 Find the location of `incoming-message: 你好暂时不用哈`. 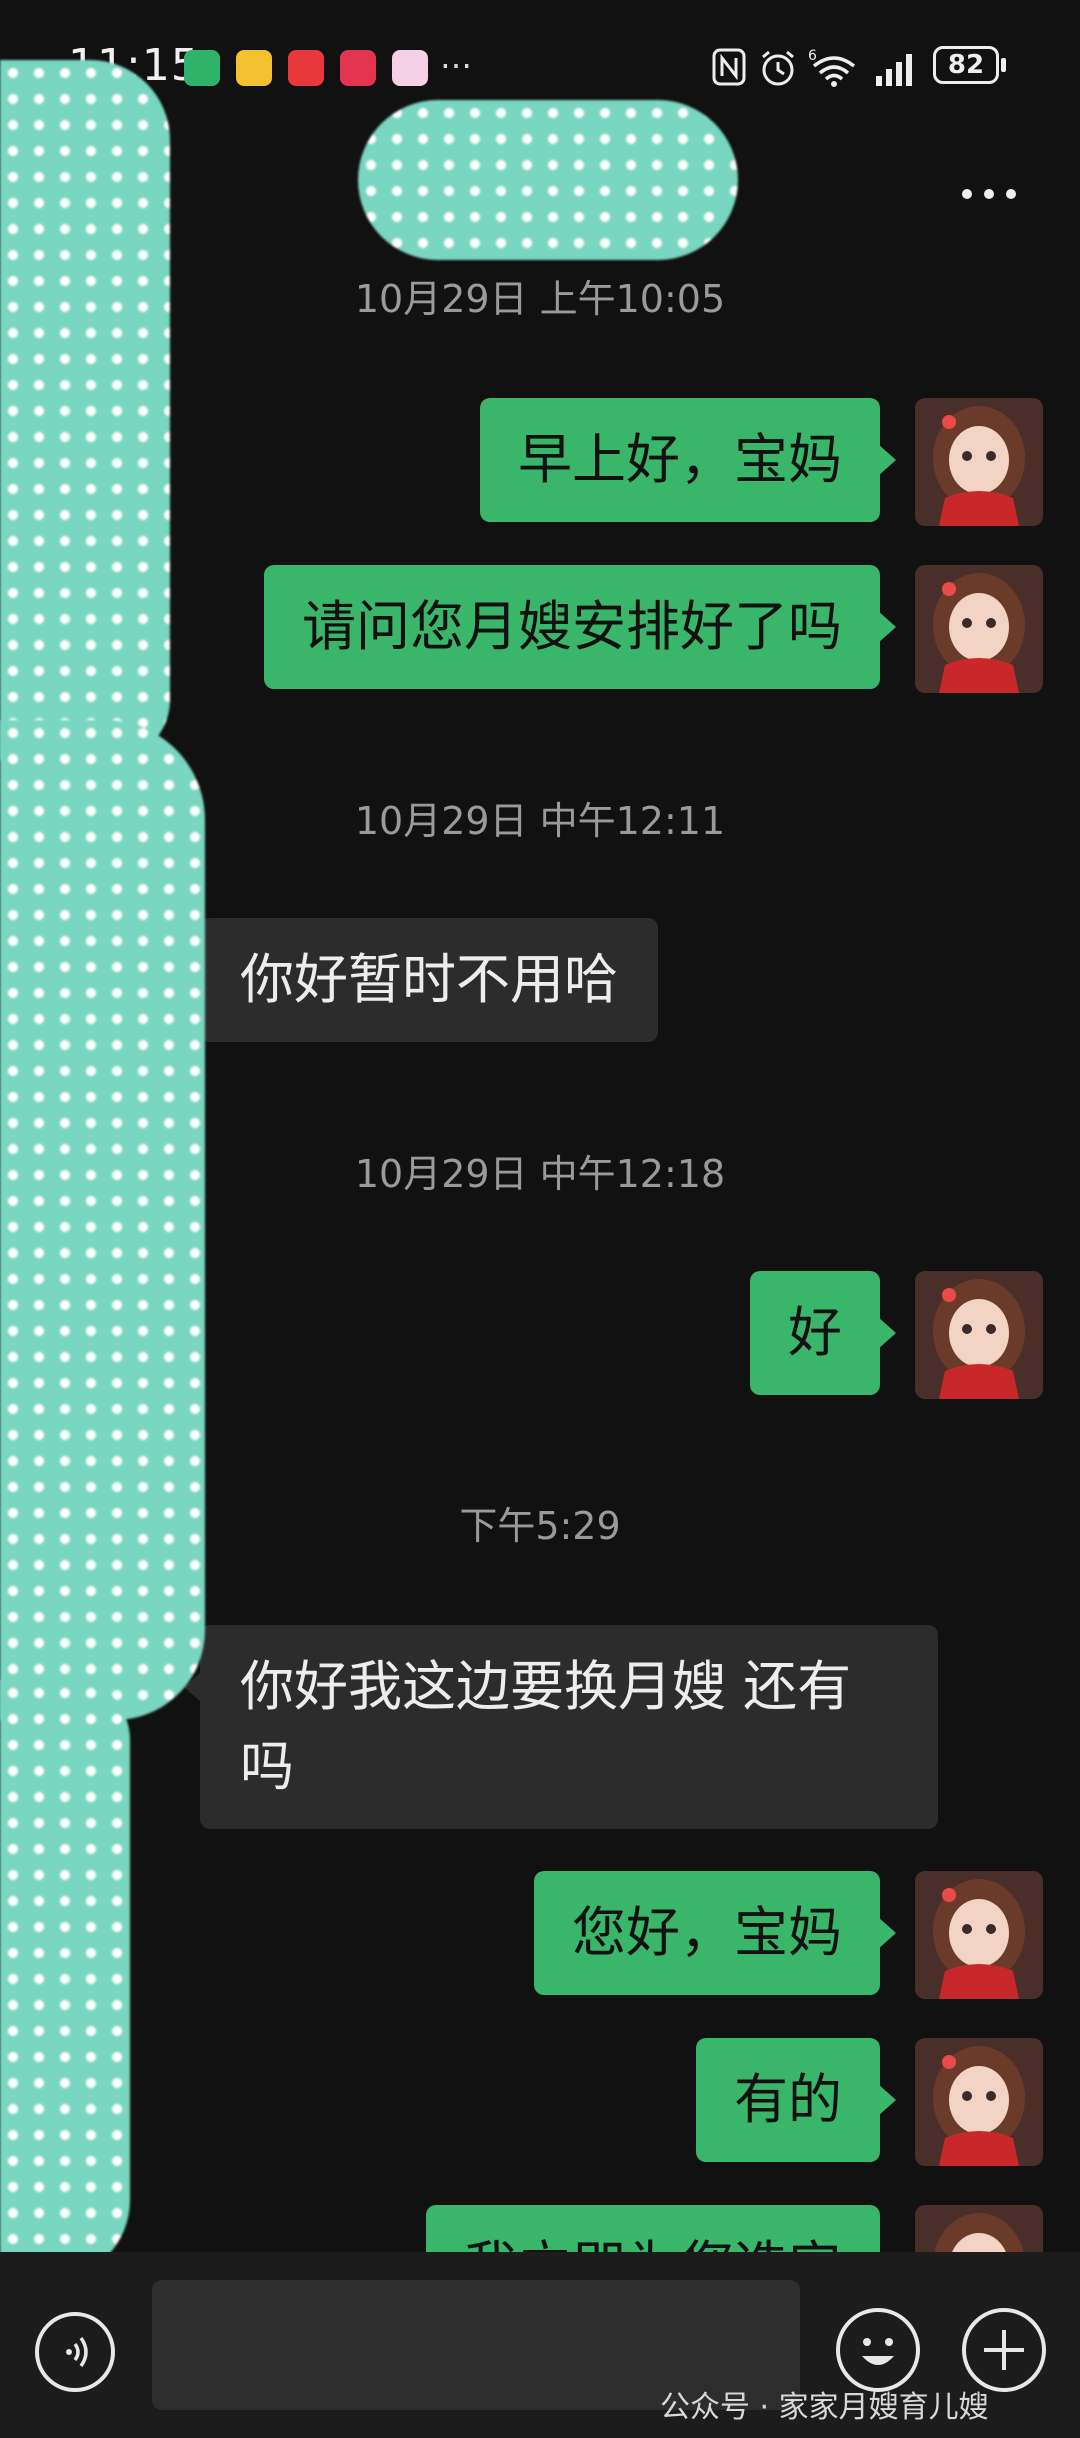

incoming-message: 你好暂时不用哈 is located at coordinates (421, 980).